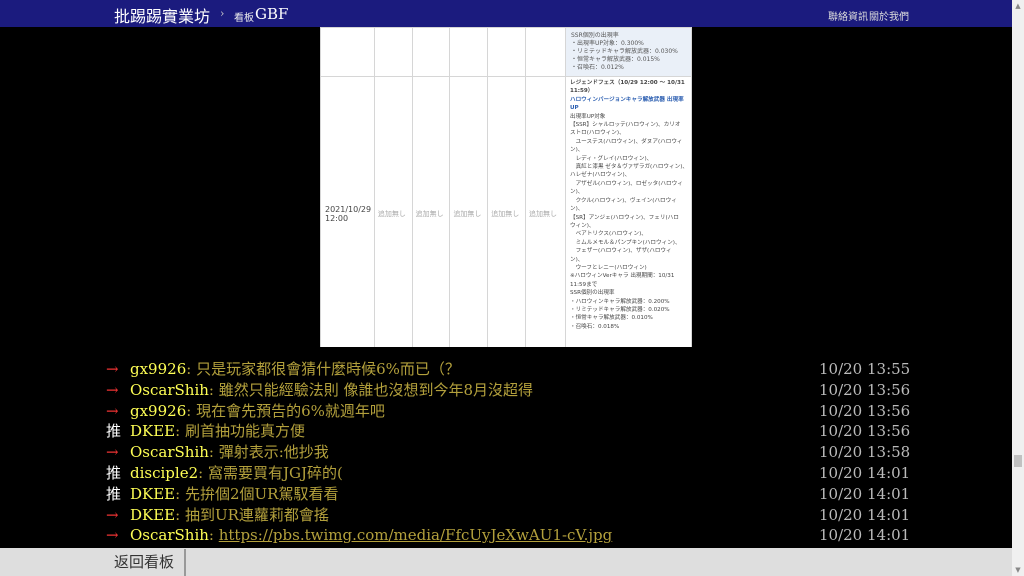 The image size is (1024, 576). I want to click on comment-time: 10/20 13:55, so click(865, 369).